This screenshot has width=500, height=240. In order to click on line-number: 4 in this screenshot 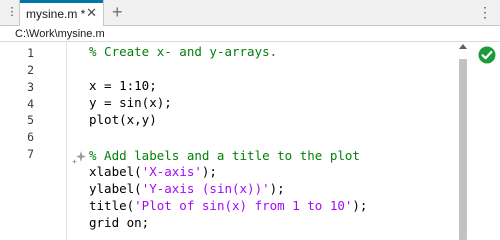, I will do `click(30, 104)`.